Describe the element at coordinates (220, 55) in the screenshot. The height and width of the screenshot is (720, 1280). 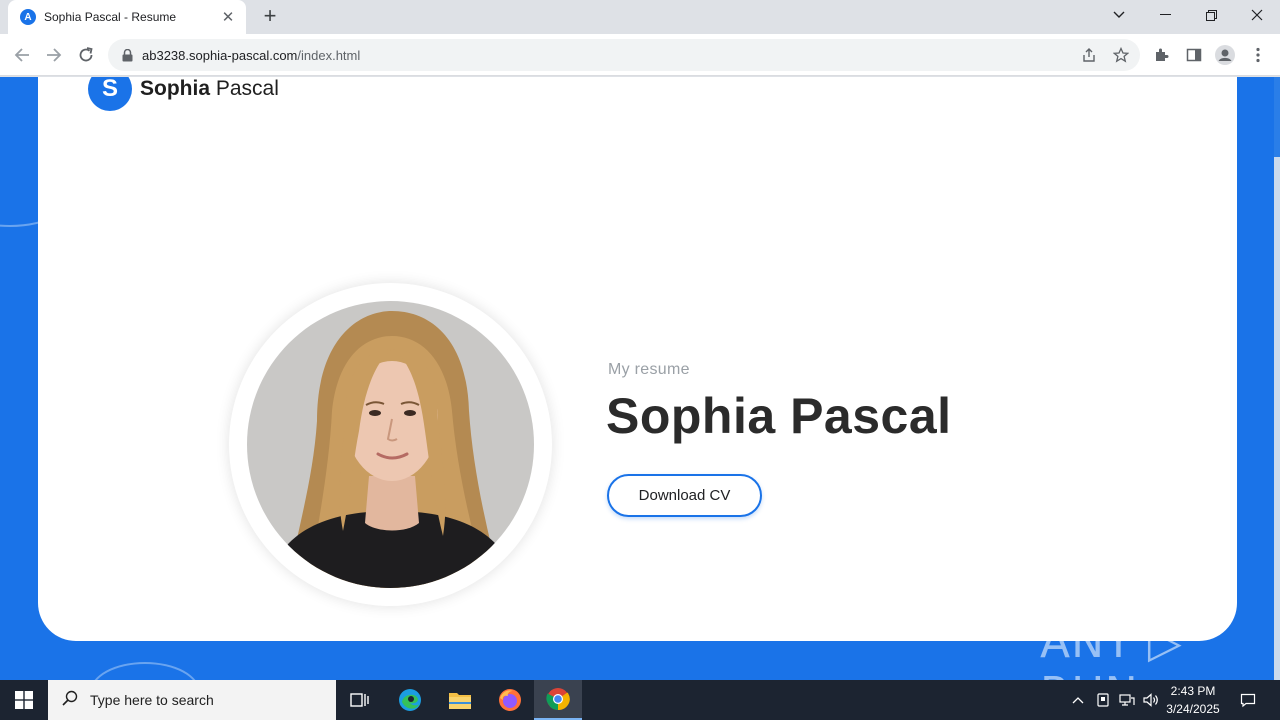
I see `url-domain: ab3238.sophia-pascal.com` at that location.